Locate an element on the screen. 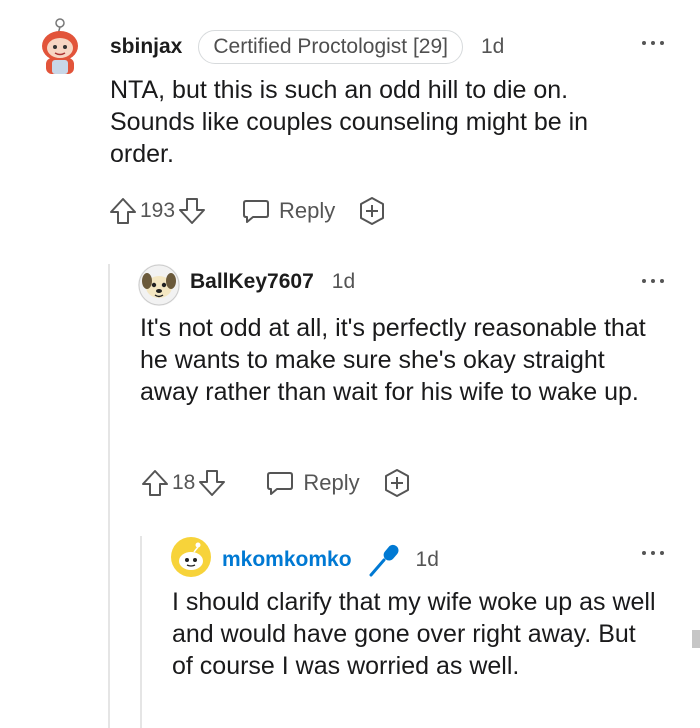 The width and height of the screenshot is (700, 728). username: BallKey7607 is located at coordinates (252, 282).